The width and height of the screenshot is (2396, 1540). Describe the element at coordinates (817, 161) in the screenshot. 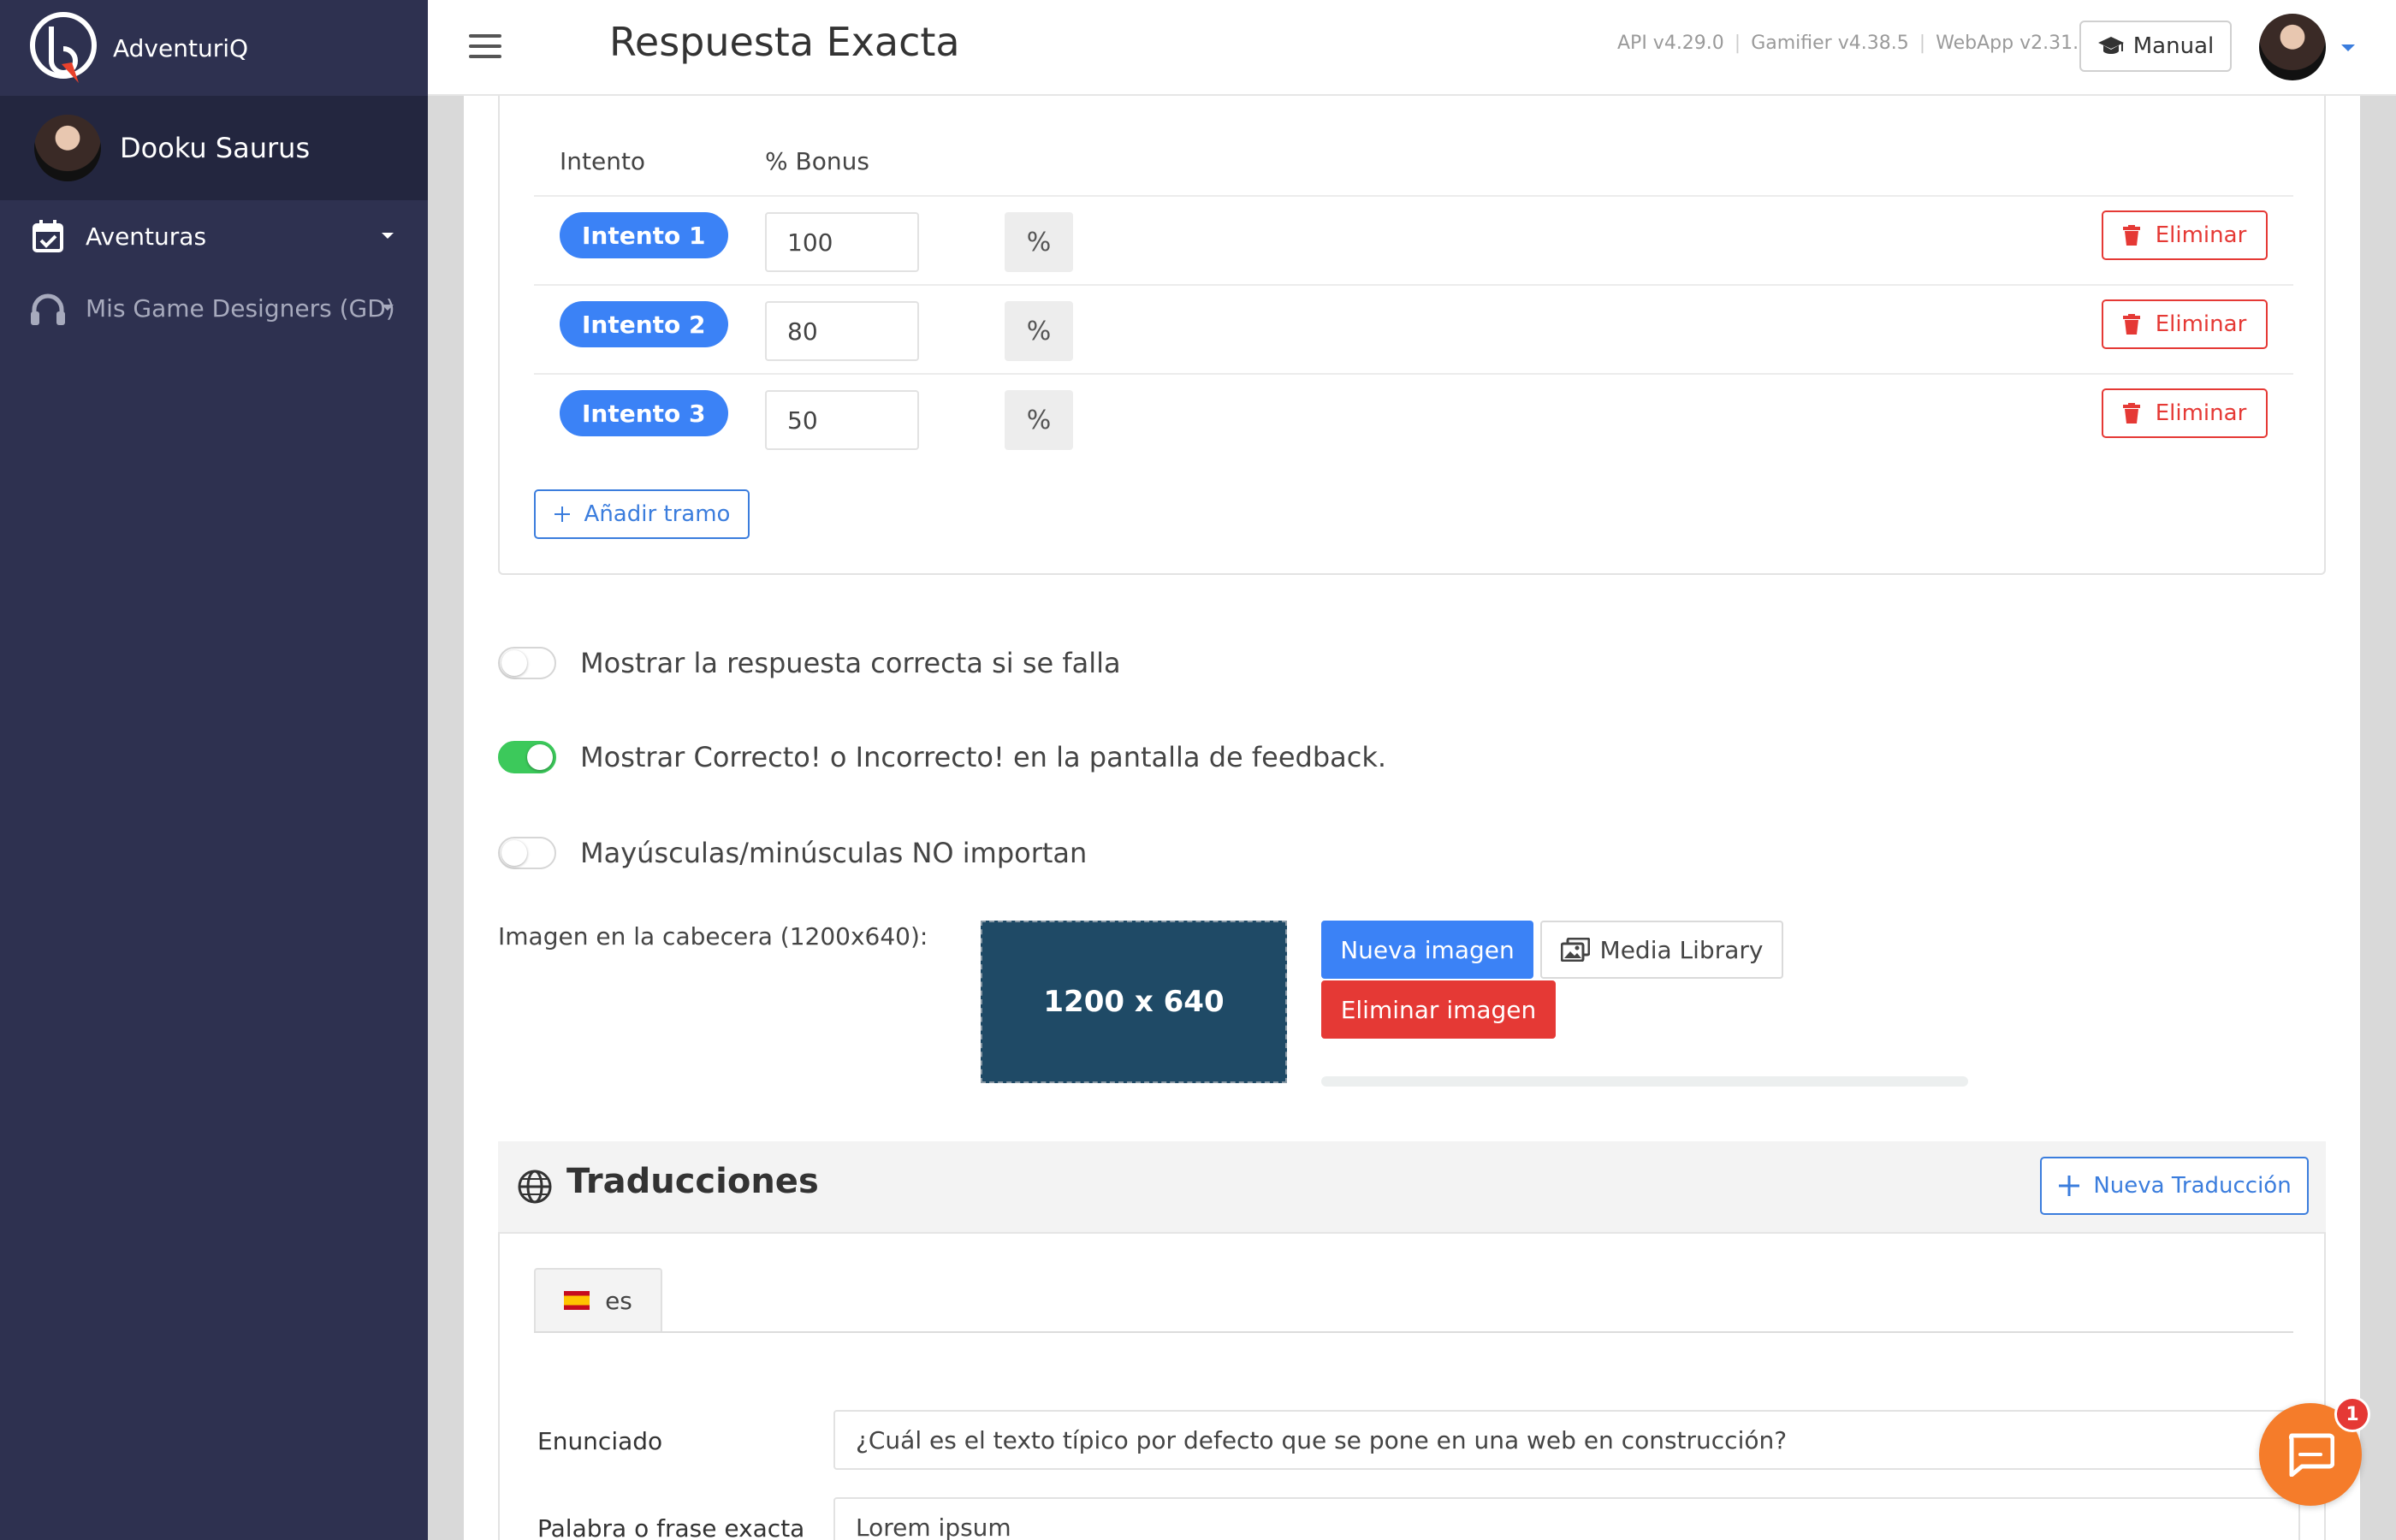

I see `col-header-bonus: % Bonus` at that location.